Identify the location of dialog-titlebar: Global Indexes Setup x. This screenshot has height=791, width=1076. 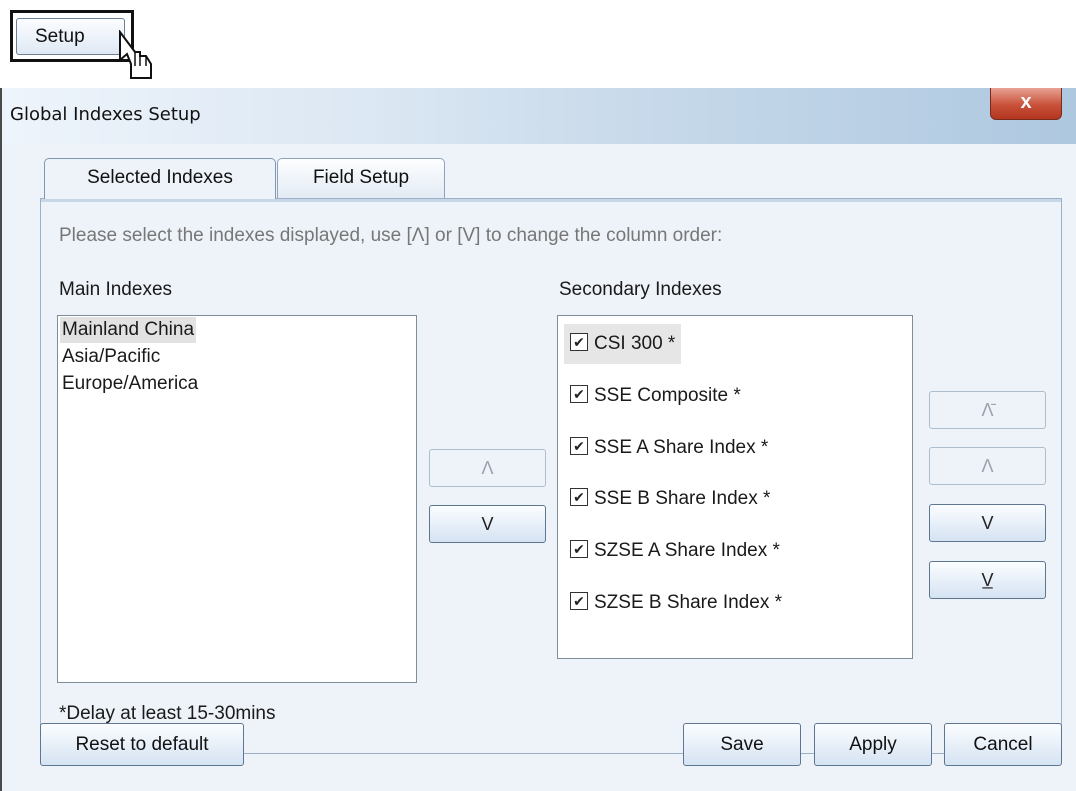
(539, 116).